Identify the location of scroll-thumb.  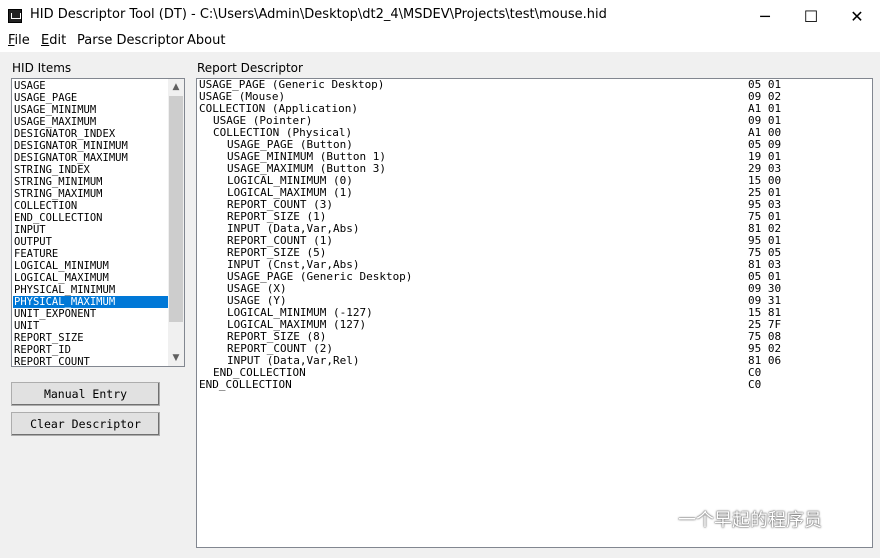
(176, 209).